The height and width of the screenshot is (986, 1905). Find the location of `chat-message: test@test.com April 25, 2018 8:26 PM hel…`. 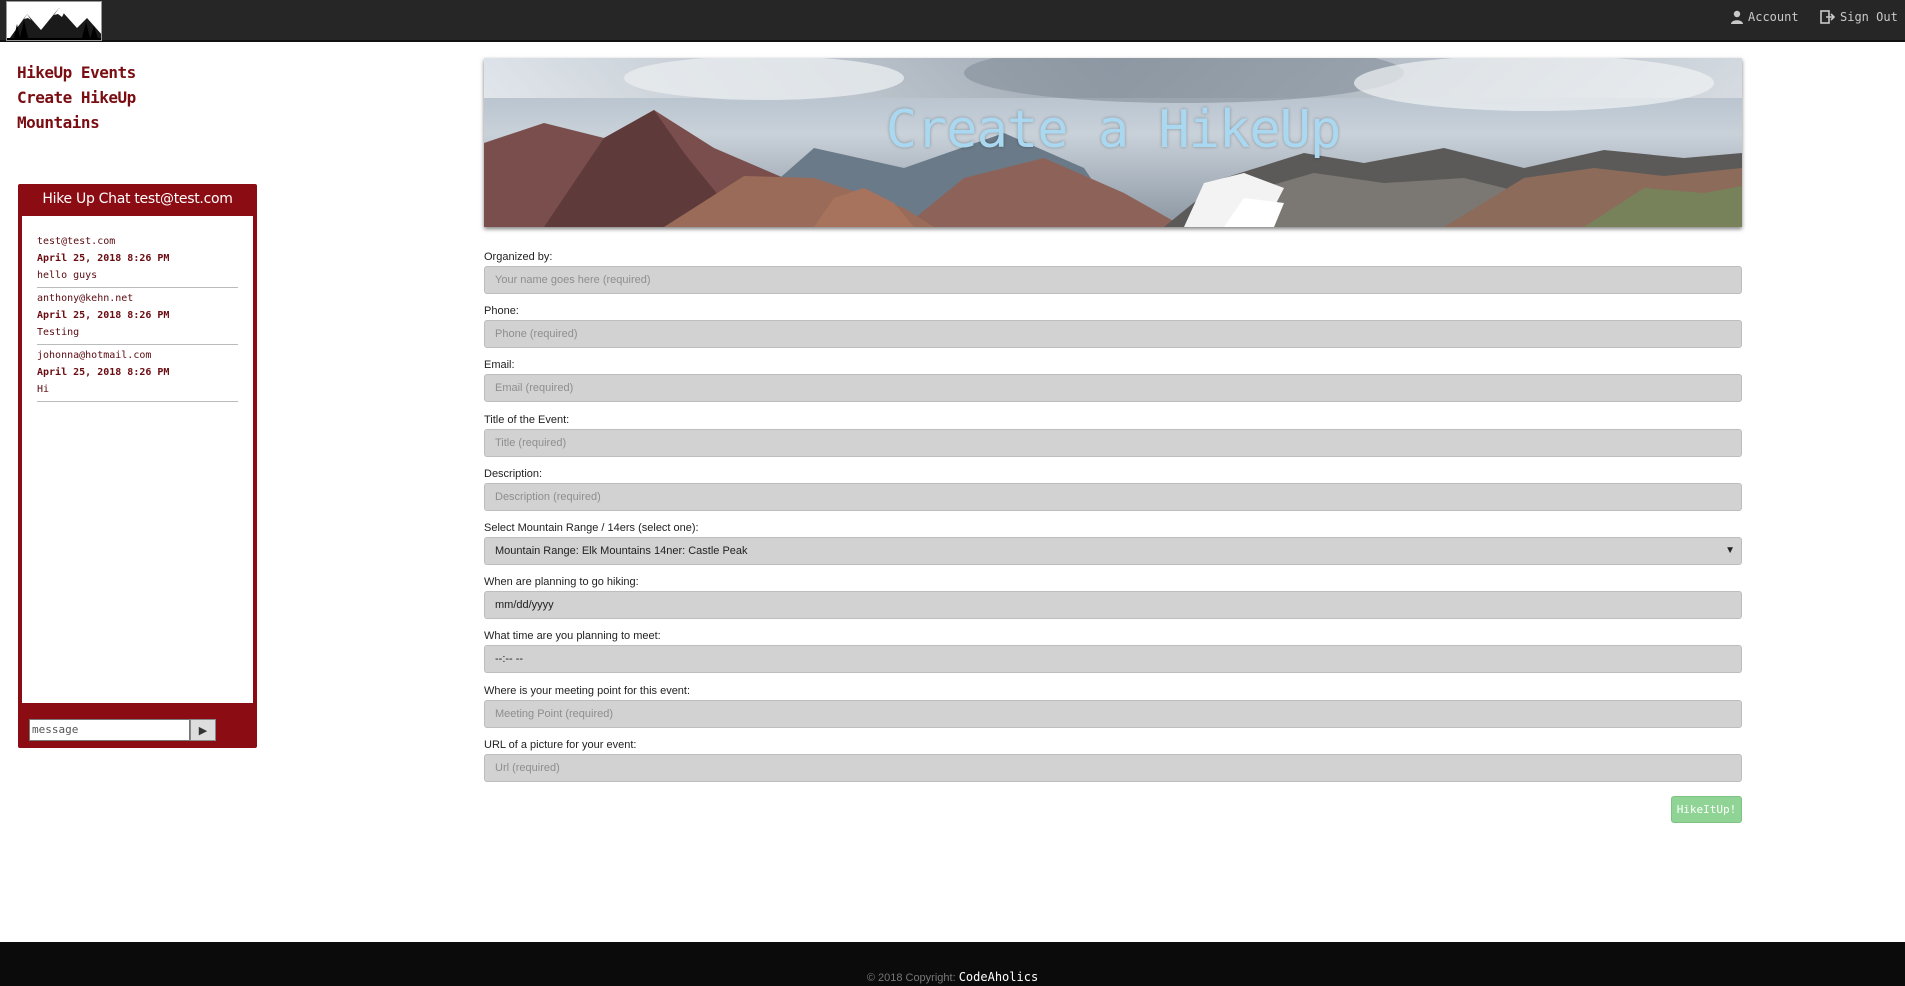

chat-message: test@test.com April 25, 2018 8:26 PM hel… is located at coordinates (137, 259).